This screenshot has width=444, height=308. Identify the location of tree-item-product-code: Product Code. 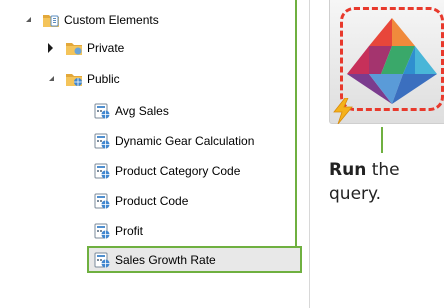
(141, 201).